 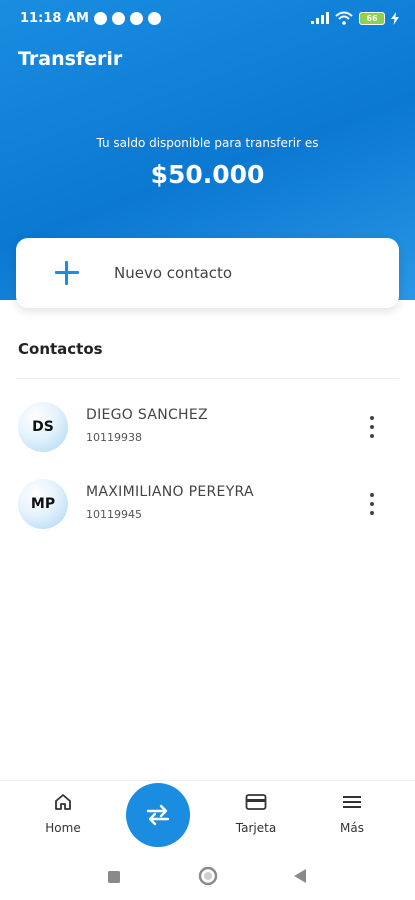 What do you see at coordinates (207, 815) in the screenshot?
I see `bottom-nav: Home Tarjeta Más` at bounding box center [207, 815].